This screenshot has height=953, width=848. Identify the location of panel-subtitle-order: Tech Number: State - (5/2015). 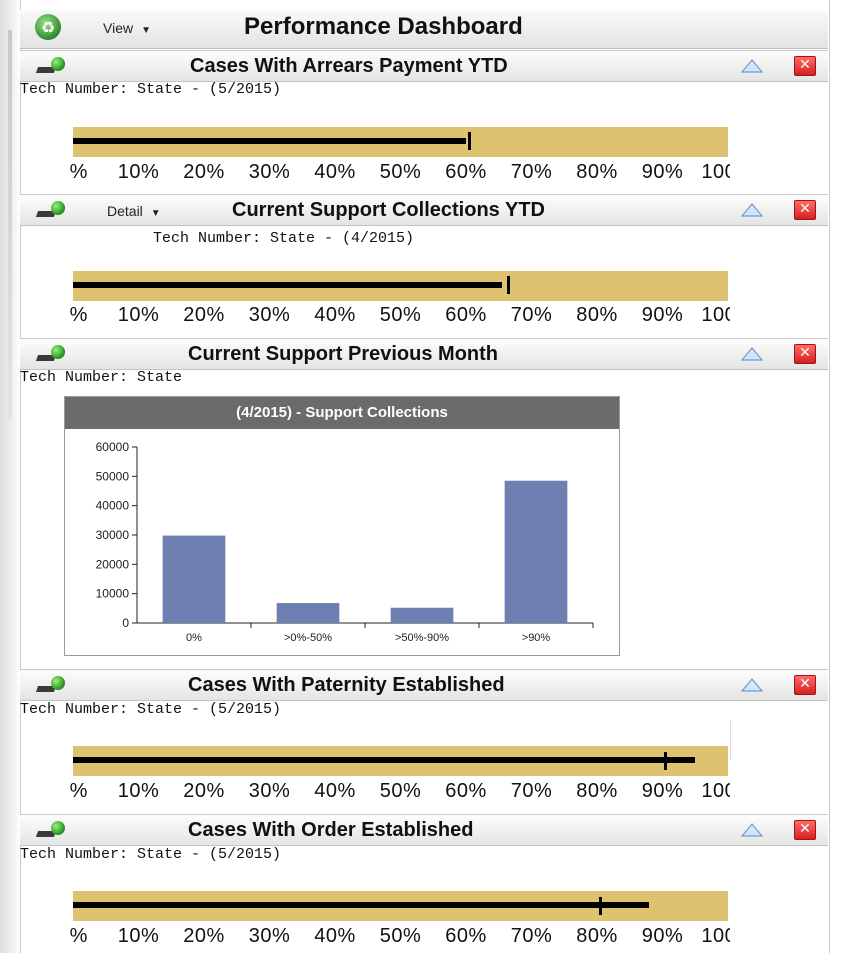
(151, 854).